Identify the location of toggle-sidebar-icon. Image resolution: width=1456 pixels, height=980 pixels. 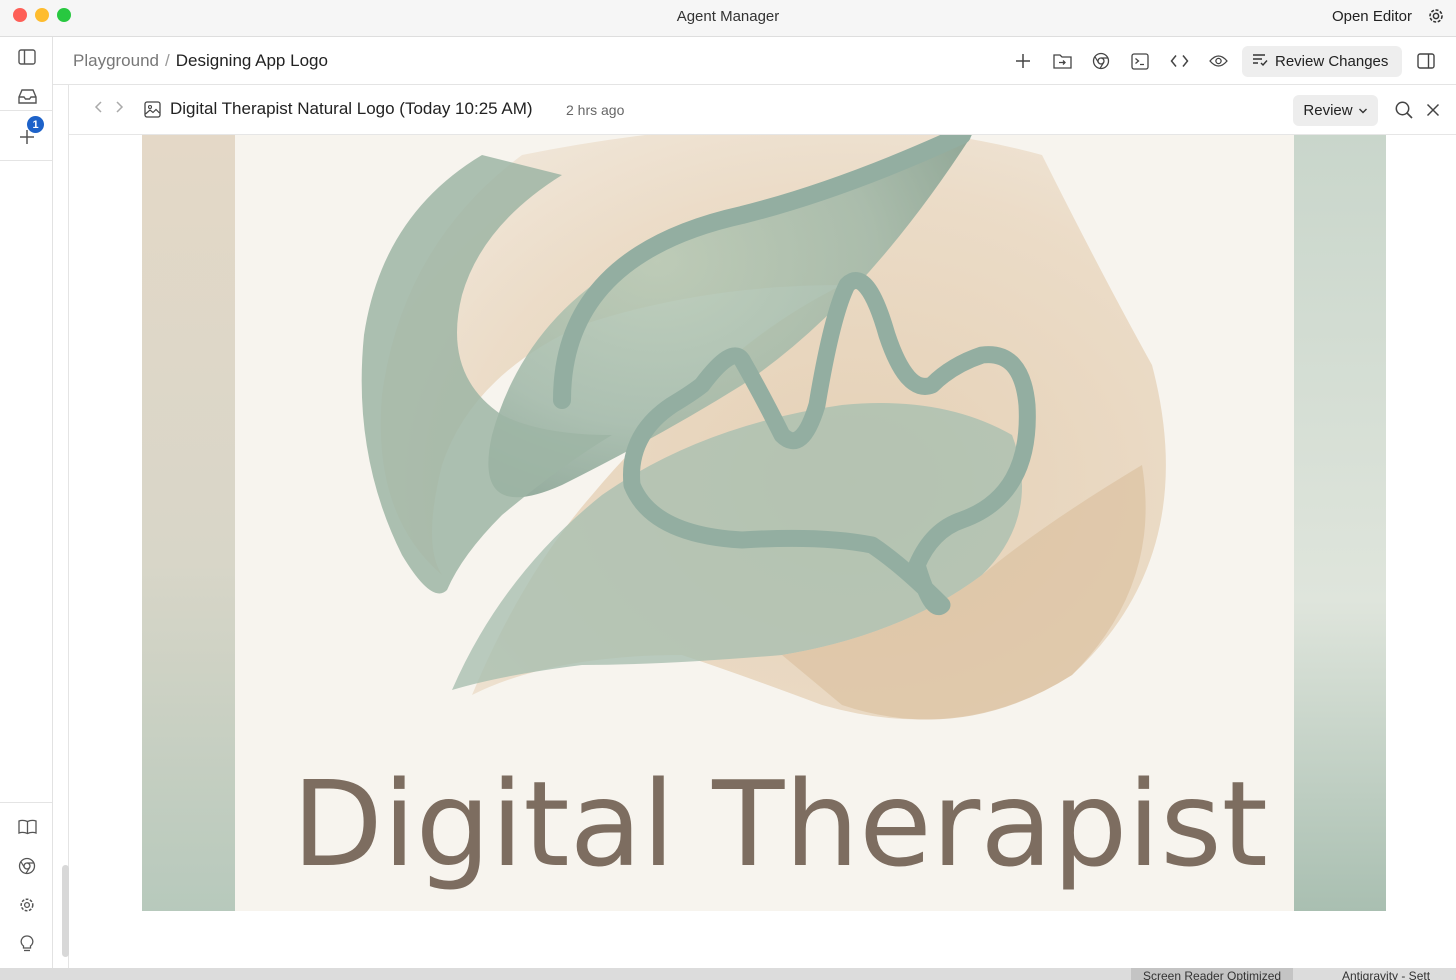
(27, 57).